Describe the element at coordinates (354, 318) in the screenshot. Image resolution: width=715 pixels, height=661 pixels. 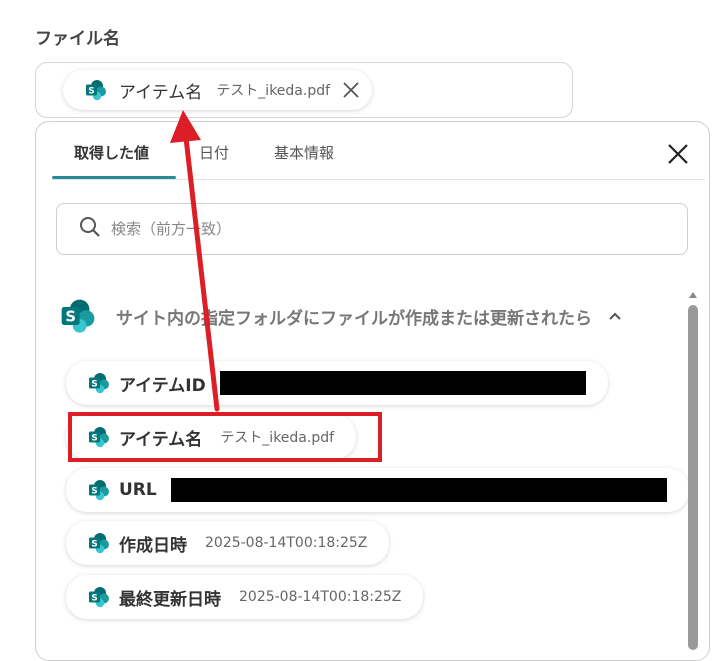
I see `section-title: サイト内の指定フォルダにファイルが作成または更新されたら` at that location.